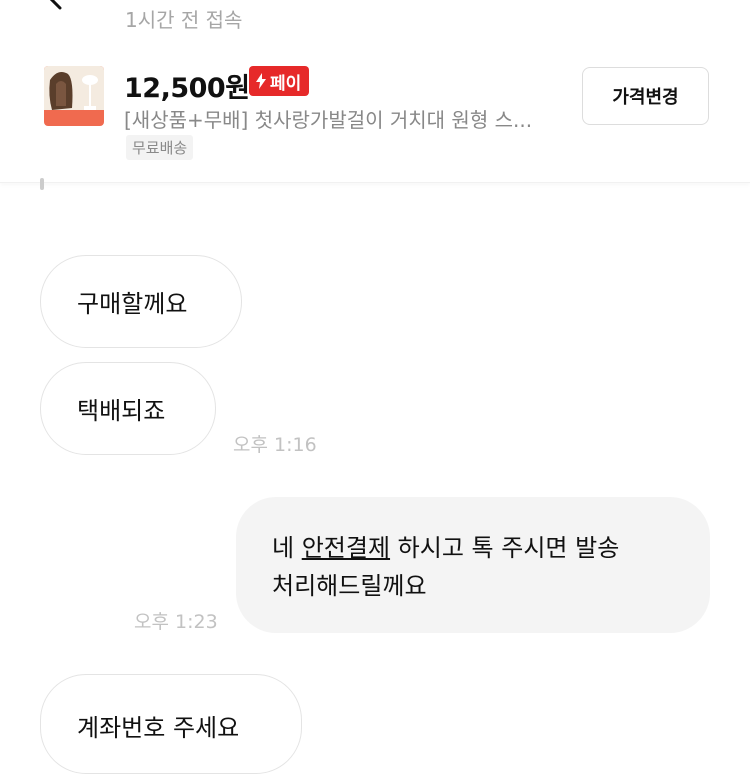 This screenshot has width=750, height=774. What do you see at coordinates (160, 147) in the screenshot?
I see `free-shipping-tag: 무료배송` at bounding box center [160, 147].